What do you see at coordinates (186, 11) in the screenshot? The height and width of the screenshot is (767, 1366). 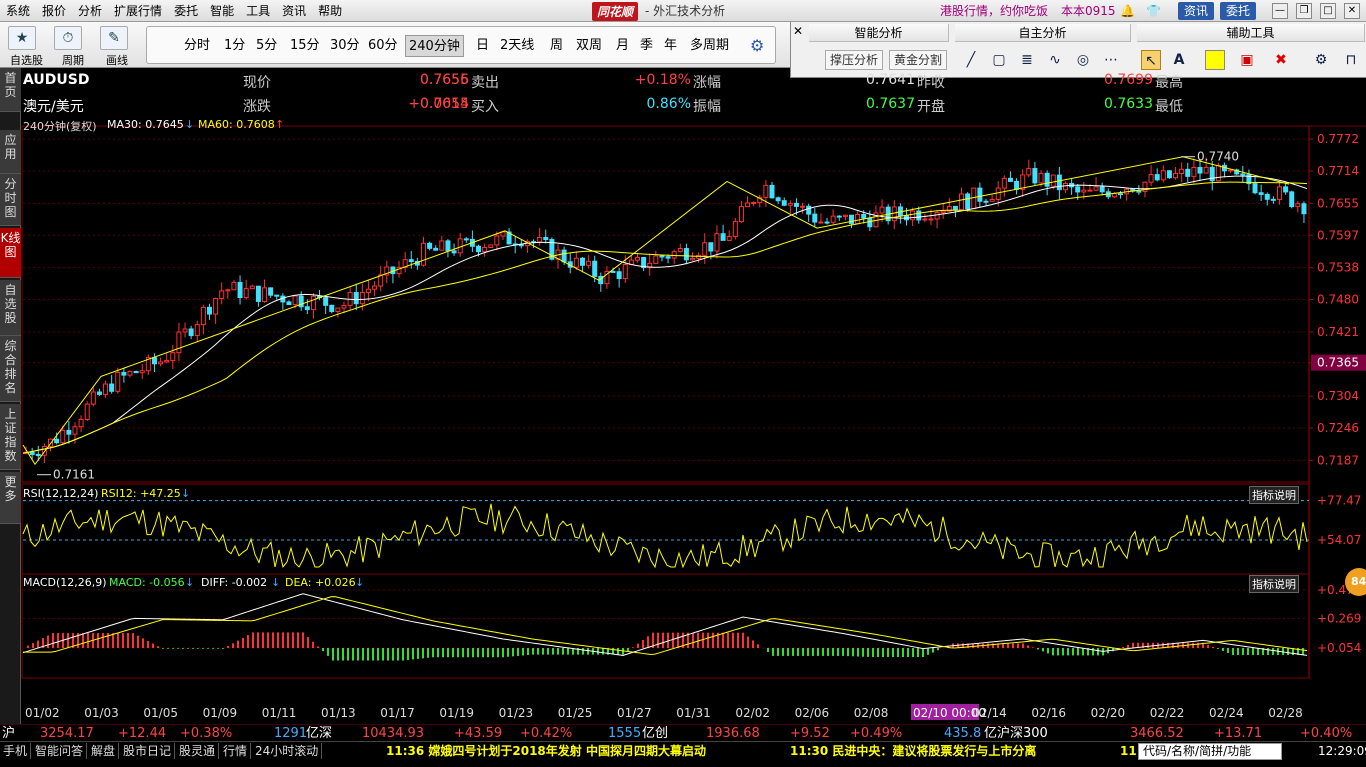 I see `menu-item-trade: 委托` at bounding box center [186, 11].